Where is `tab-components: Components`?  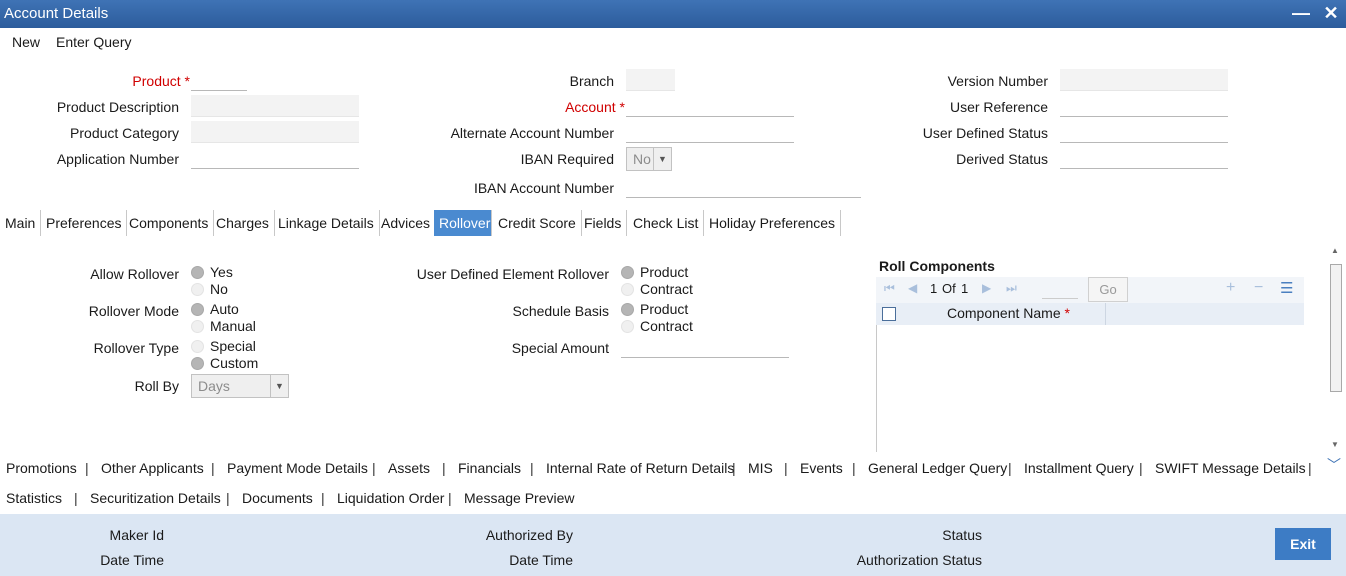
tab-components: Components is located at coordinates (169, 223).